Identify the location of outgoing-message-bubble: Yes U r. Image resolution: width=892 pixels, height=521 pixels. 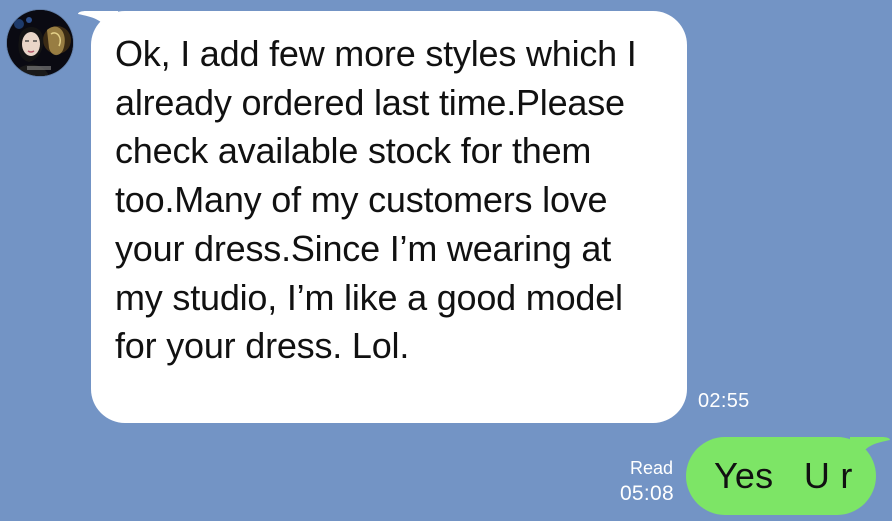
(781, 476).